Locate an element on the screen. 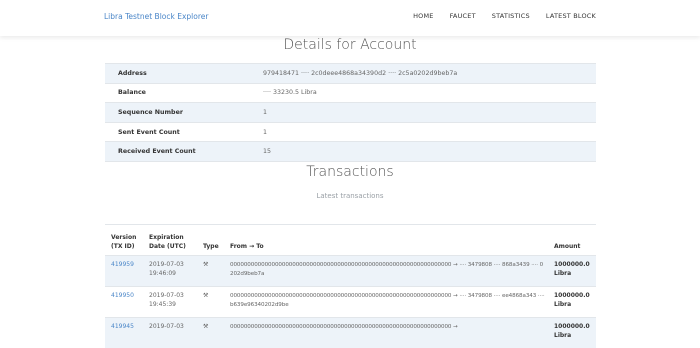 This screenshot has width=700, height=348. brand-link: Libra Testnet Block Explorer is located at coordinates (156, 16).